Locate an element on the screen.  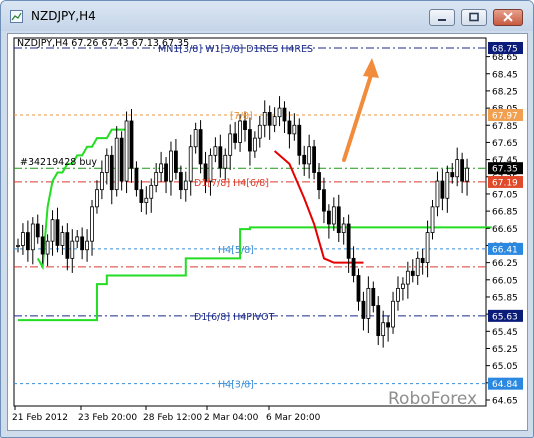
y-tick-label: 67.05 is located at coordinates (505, 195).